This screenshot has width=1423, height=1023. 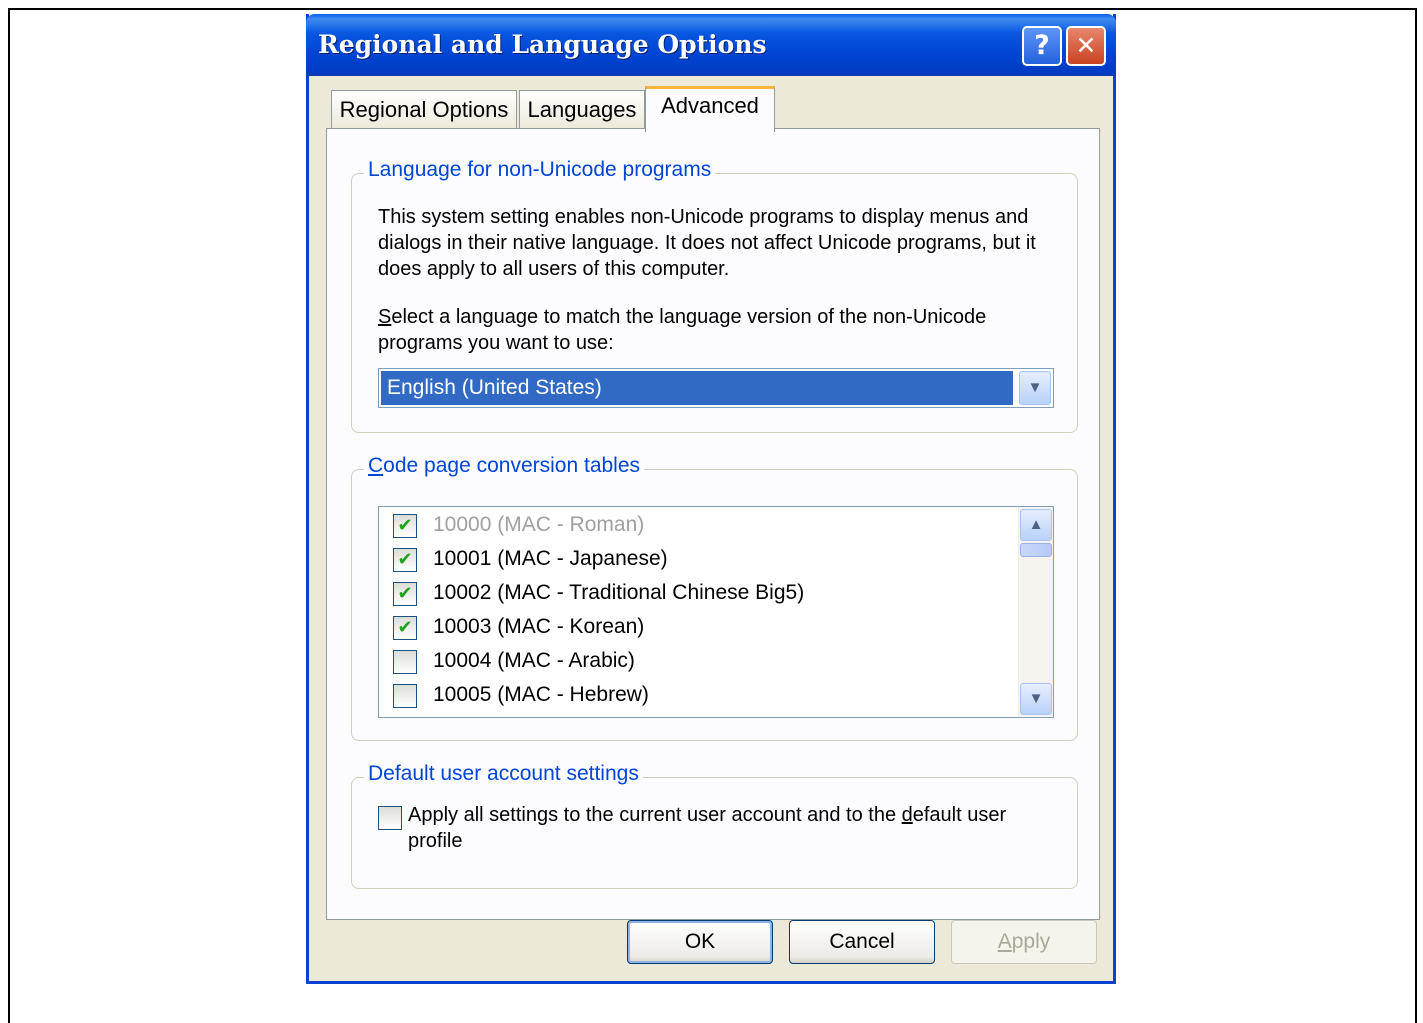 What do you see at coordinates (1042, 46) in the screenshot?
I see `help-icon: ?` at bounding box center [1042, 46].